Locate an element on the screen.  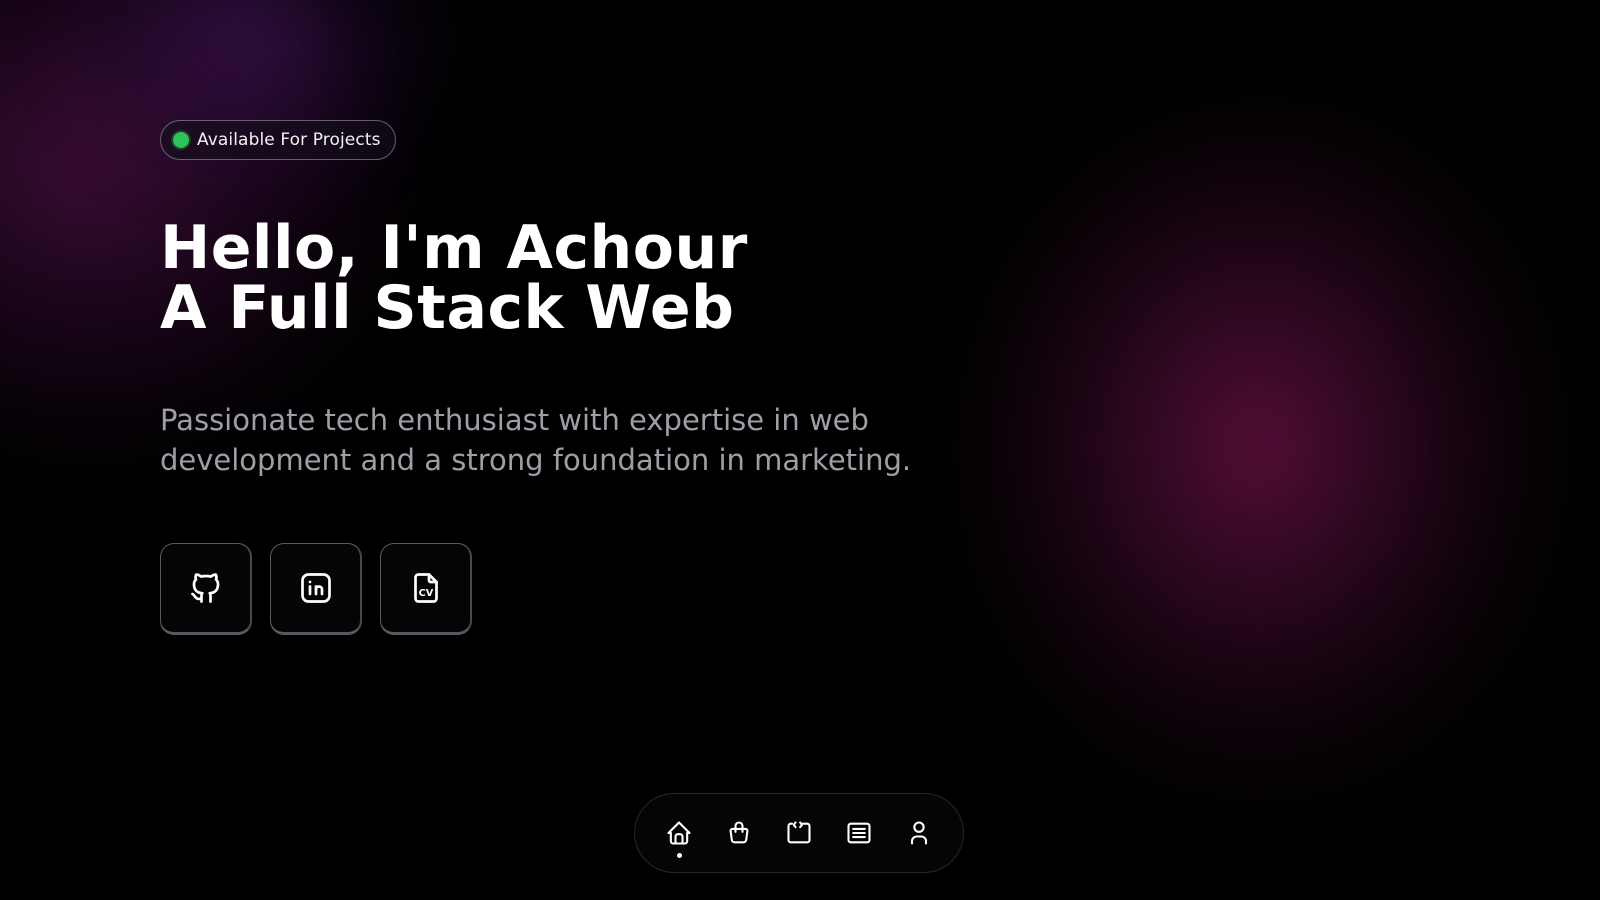
github-button is located at coordinates (206, 589).